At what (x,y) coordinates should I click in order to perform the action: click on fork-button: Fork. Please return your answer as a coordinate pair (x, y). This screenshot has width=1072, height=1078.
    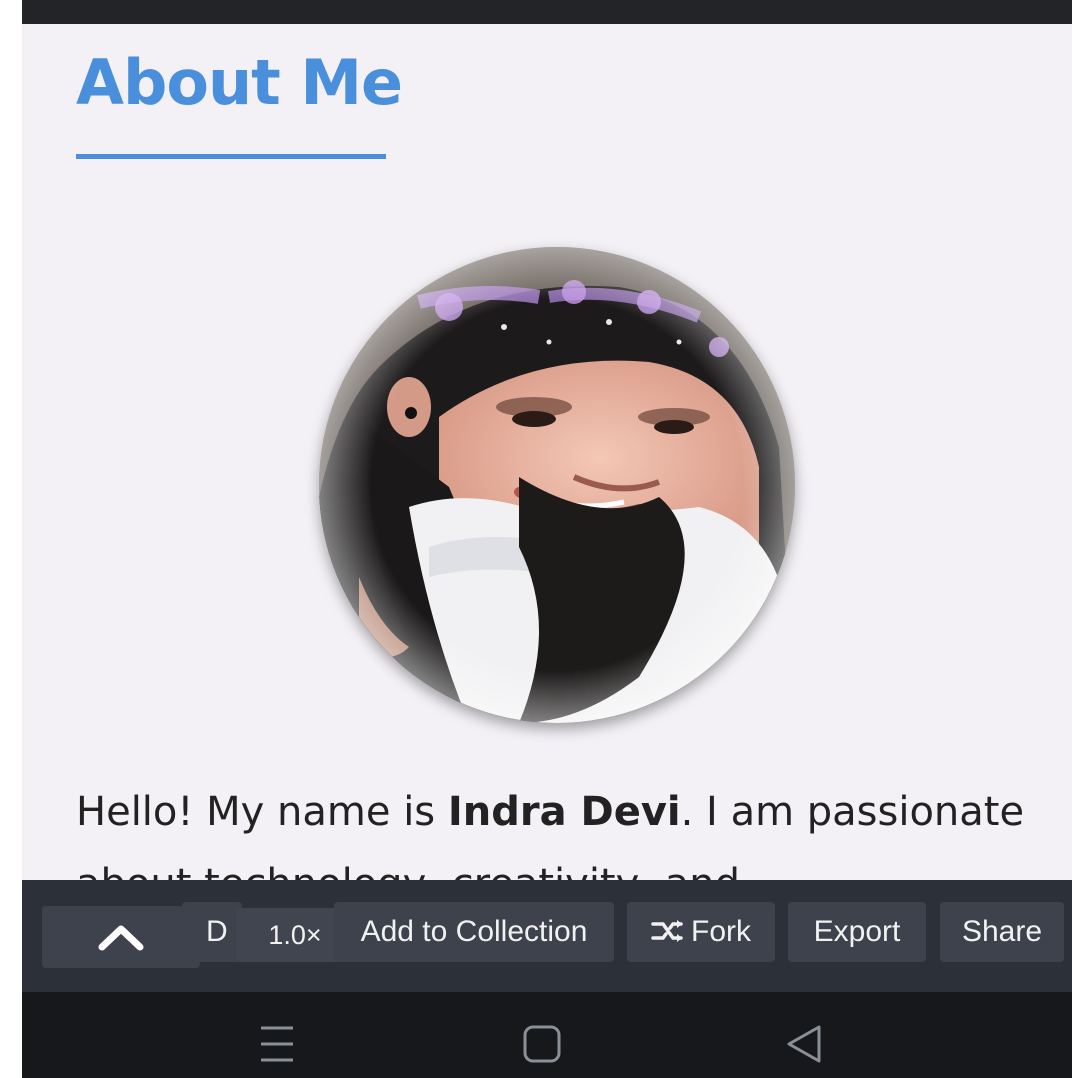
    Looking at the image, I should click on (701, 932).